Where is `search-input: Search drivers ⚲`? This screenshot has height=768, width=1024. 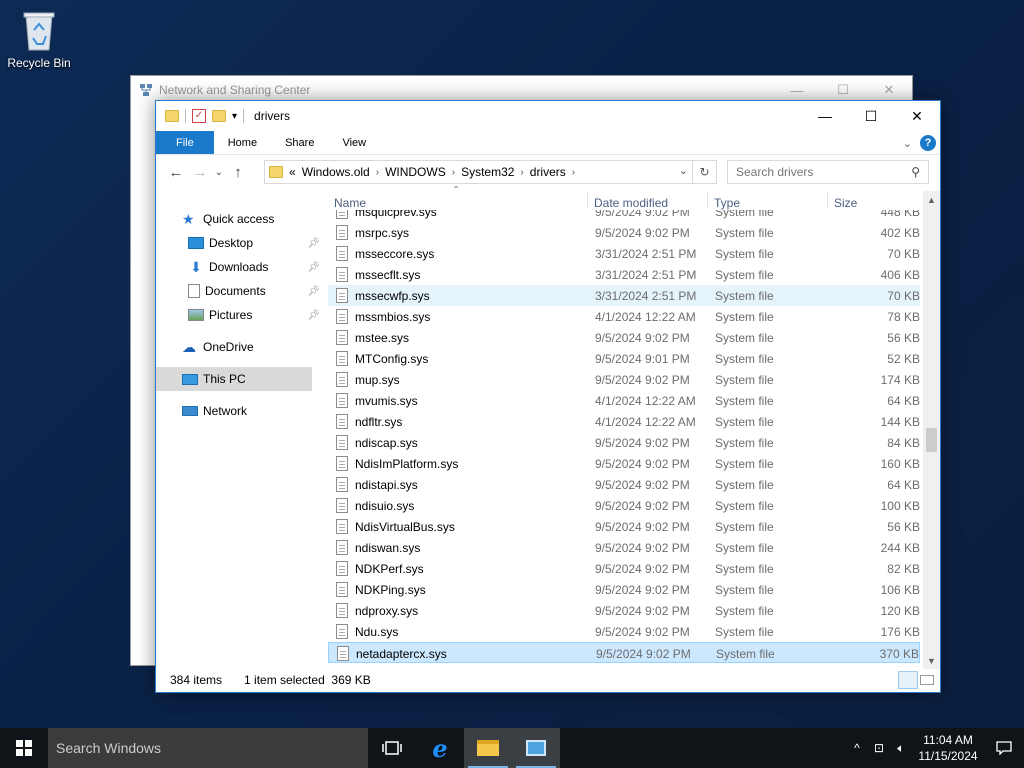
search-input: Search drivers ⚲ is located at coordinates (828, 172).